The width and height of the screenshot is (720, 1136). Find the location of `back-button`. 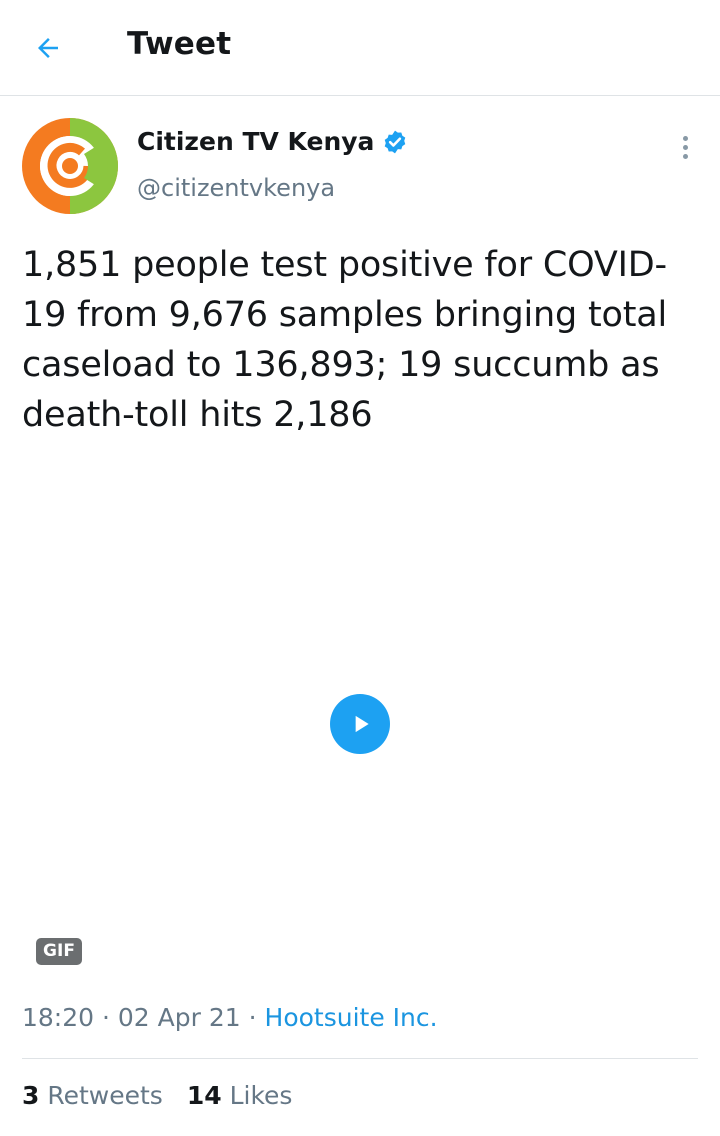

back-button is located at coordinates (48, 48).